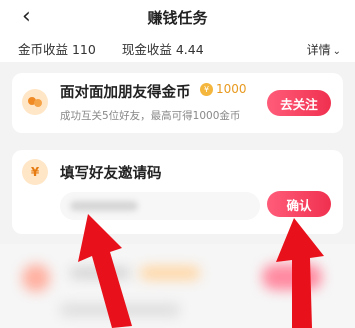 This screenshot has width=355, height=328. What do you see at coordinates (299, 103) in the screenshot?
I see `follow-button: 去关注` at bounding box center [299, 103].